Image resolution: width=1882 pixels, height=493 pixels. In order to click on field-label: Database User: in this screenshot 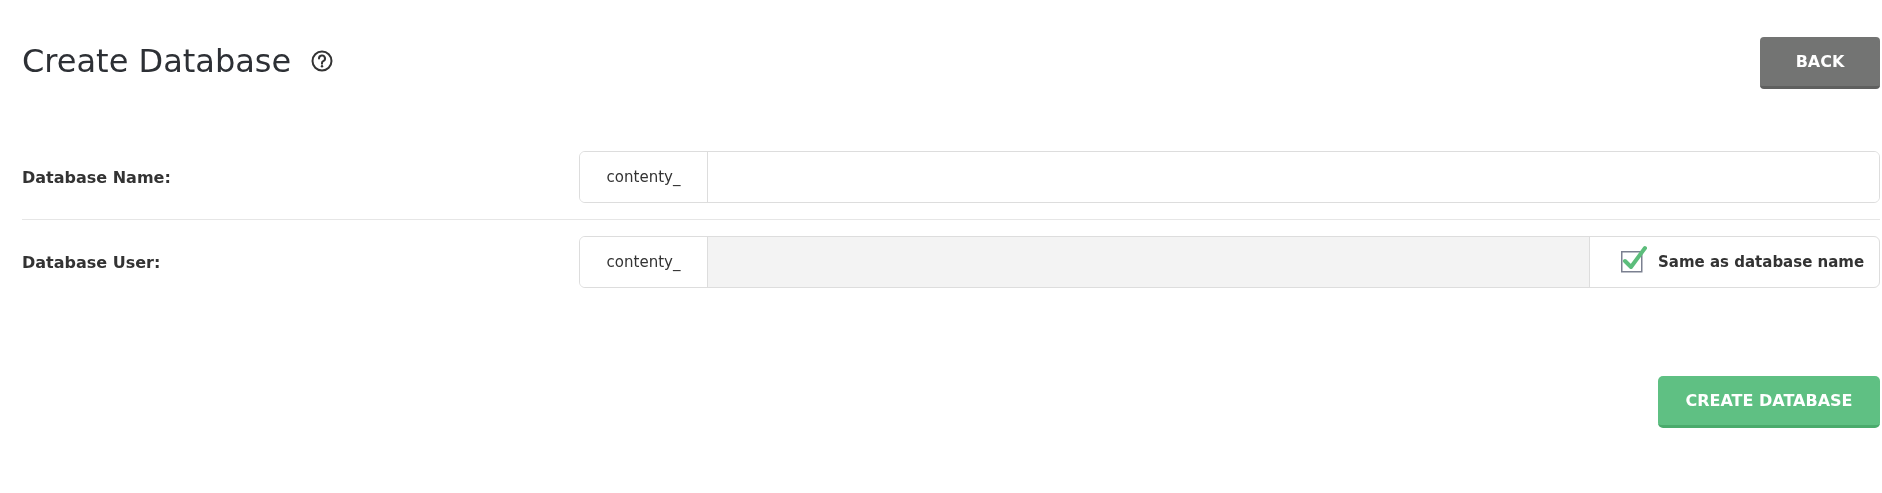, I will do `click(92, 262)`.